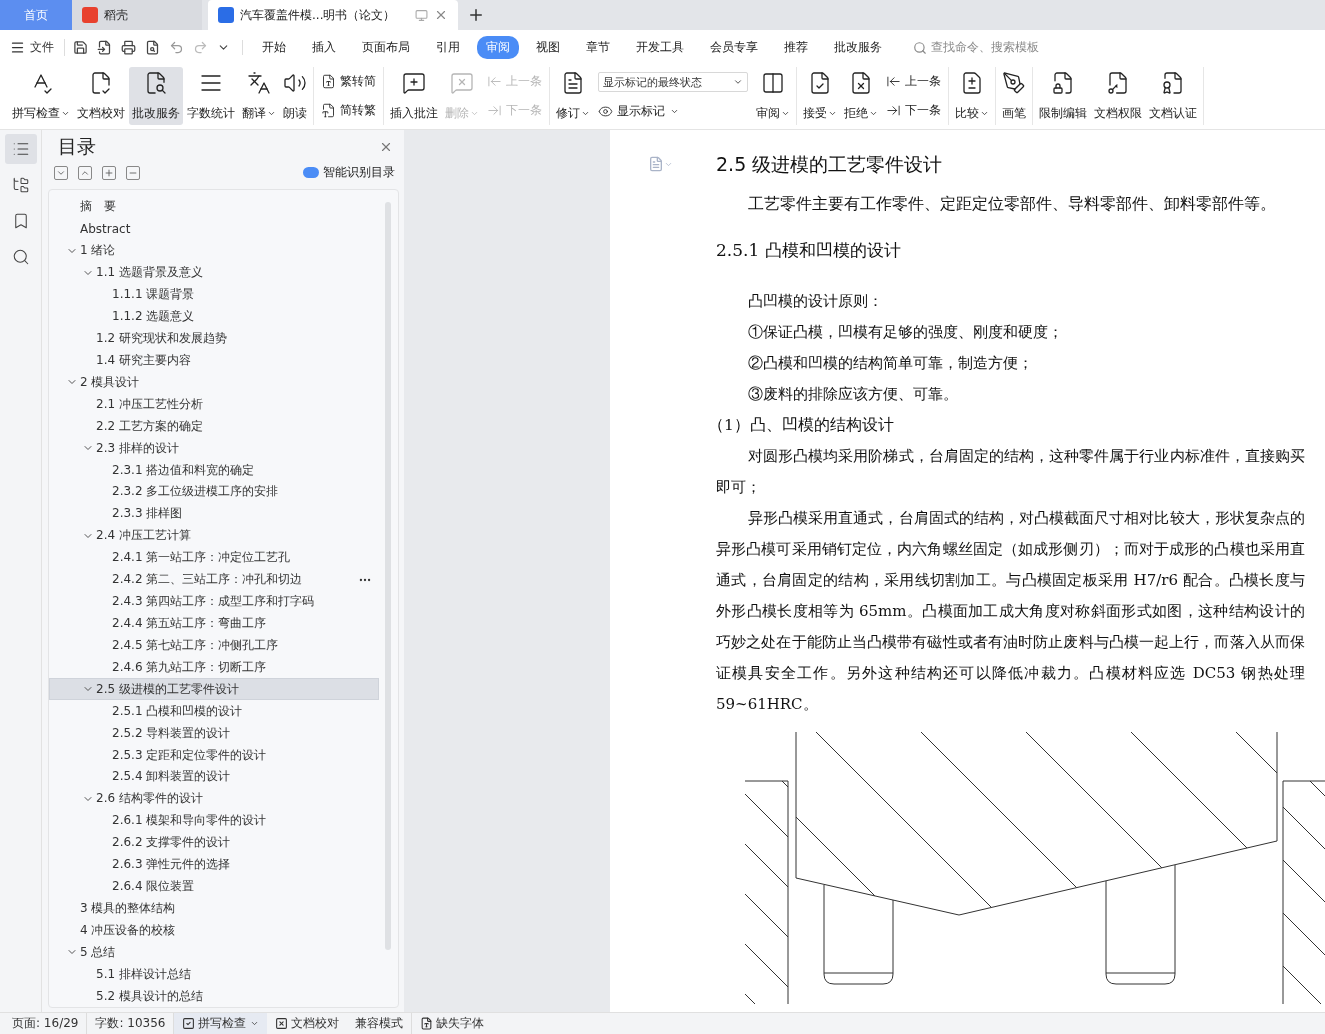  I want to click on preview-icon, so click(152, 47).